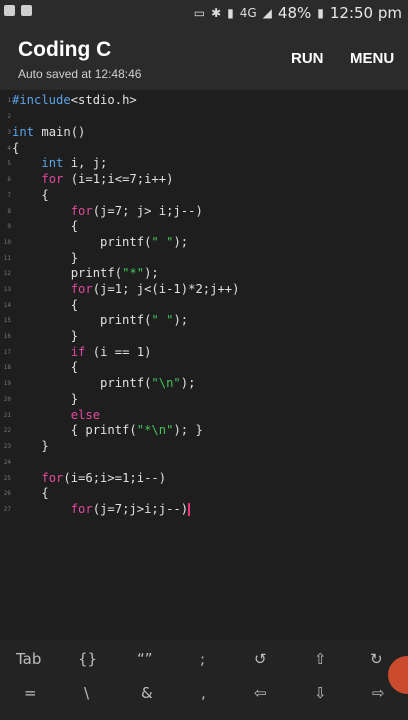 The height and width of the screenshot is (720, 408). What do you see at coordinates (147, 693) in the screenshot?
I see `key-symbol: &` at bounding box center [147, 693].